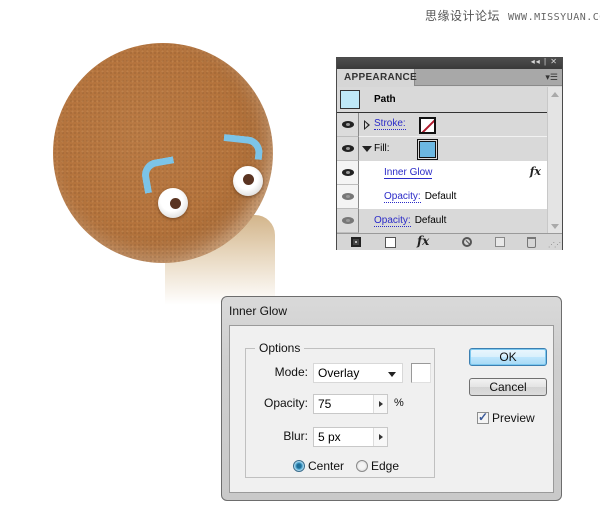 The image size is (600, 530). What do you see at coordinates (467, 242) in the screenshot?
I see `clear-appearance-icon` at bounding box center [467, 242].